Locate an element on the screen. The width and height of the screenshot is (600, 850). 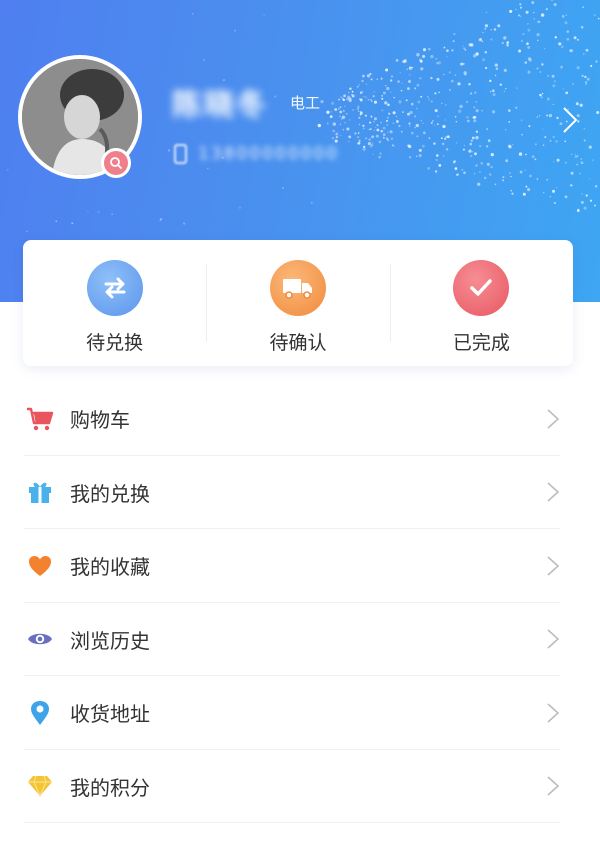
eye-icon is located at coordinates (40, 639).